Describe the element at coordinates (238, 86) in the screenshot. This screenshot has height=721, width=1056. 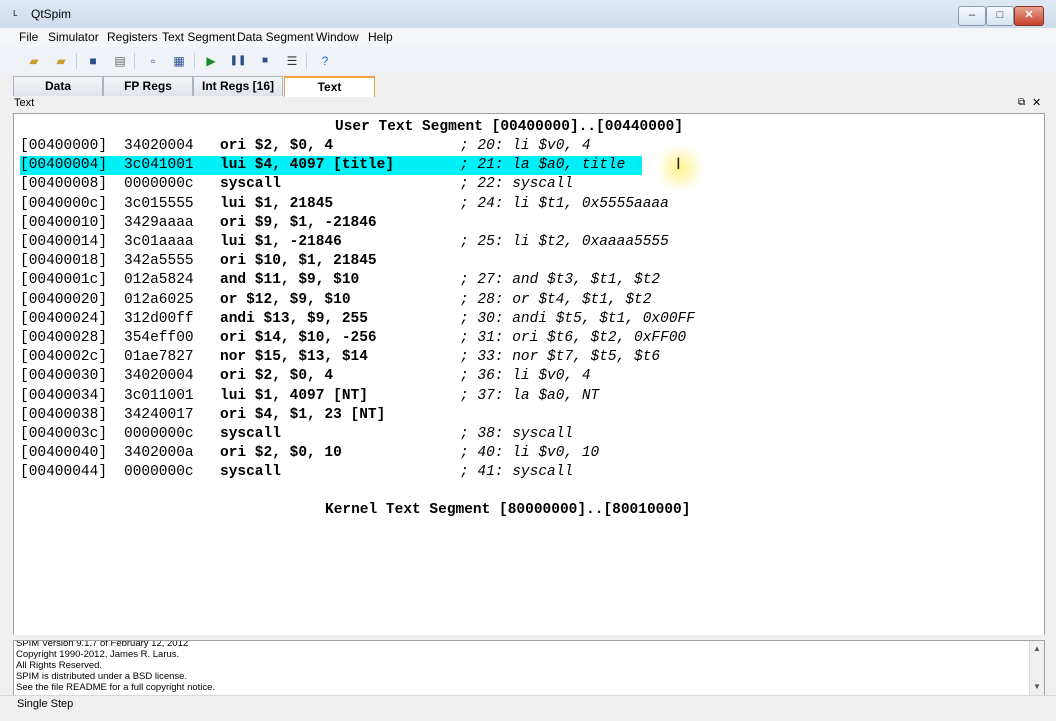
I see `tab-int-regs: Int Regs [16]` at that location.